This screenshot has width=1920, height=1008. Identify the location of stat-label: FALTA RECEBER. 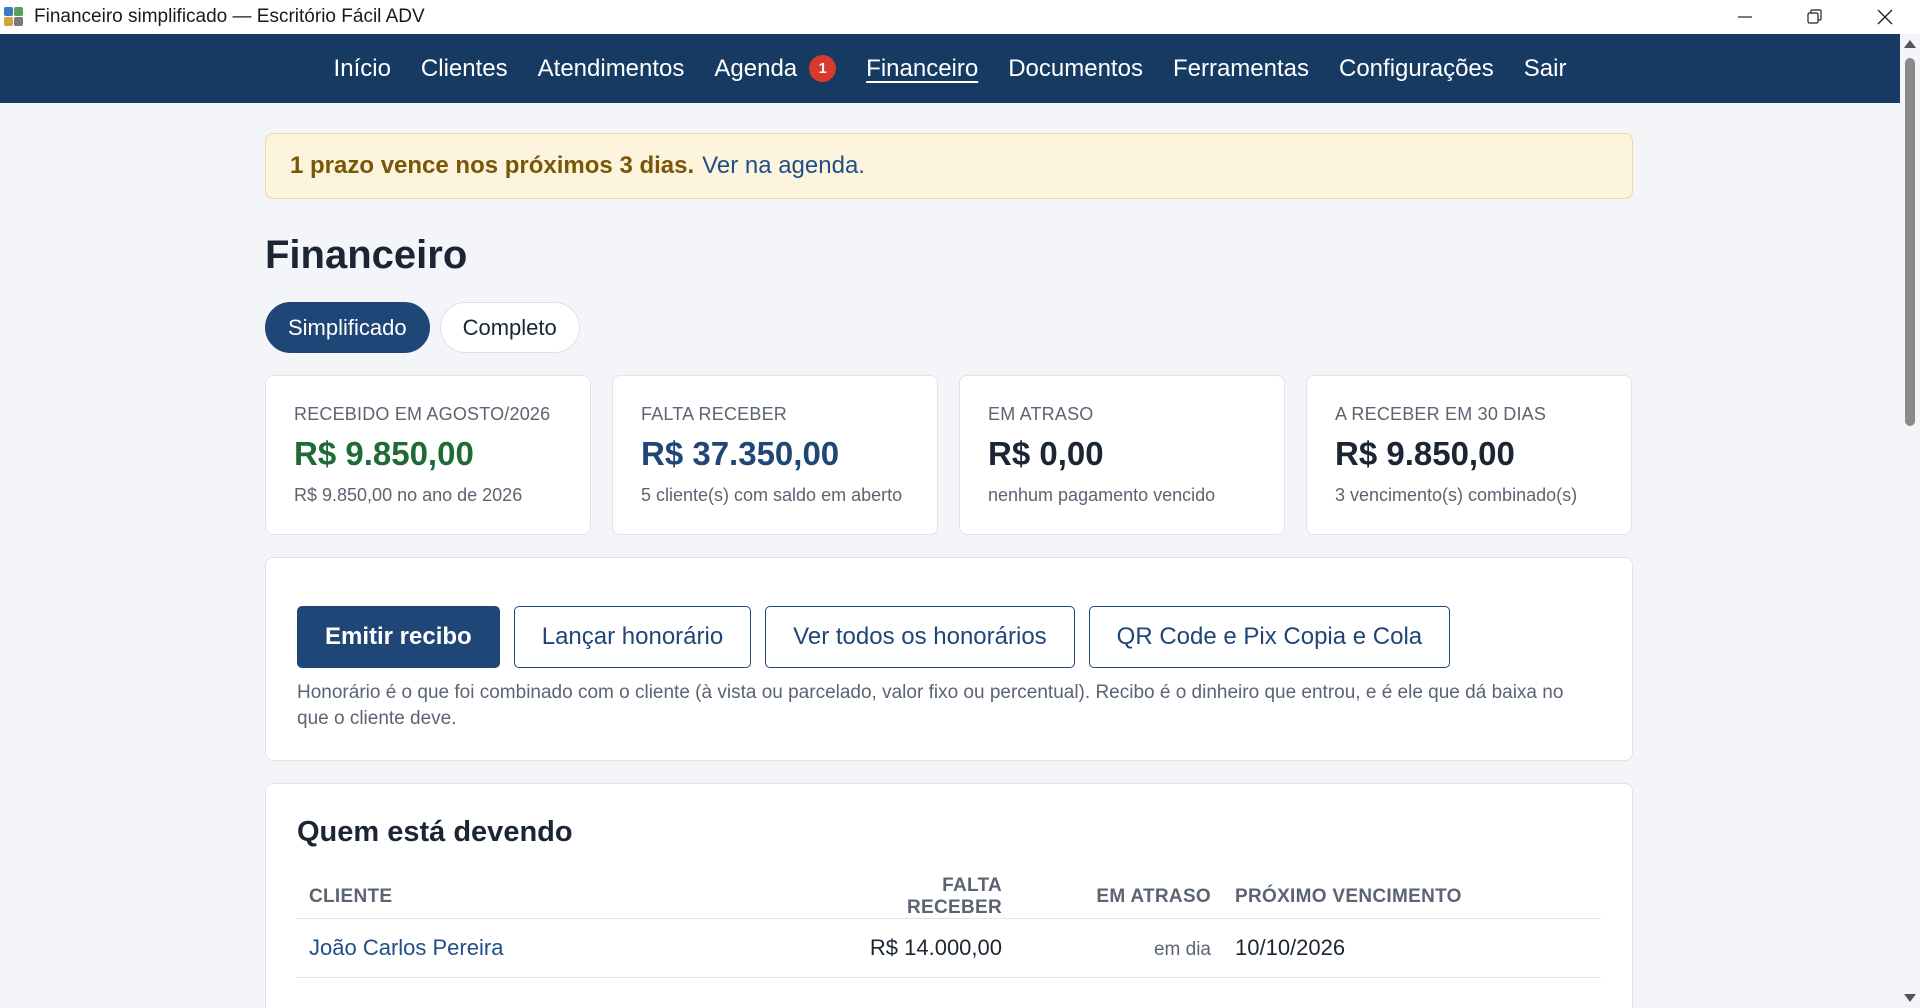
(714, 414).